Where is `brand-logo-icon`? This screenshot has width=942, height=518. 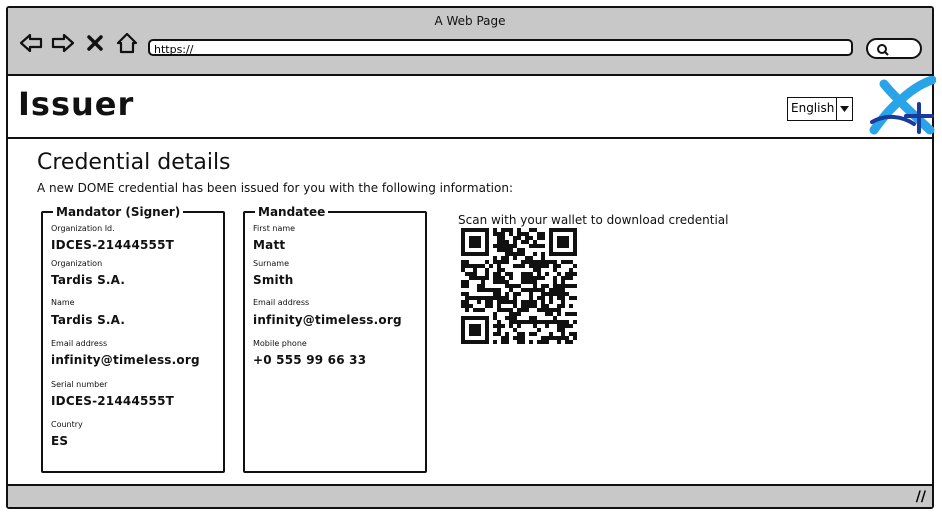 brand-logo-icon is located at coordinates (902, 105).